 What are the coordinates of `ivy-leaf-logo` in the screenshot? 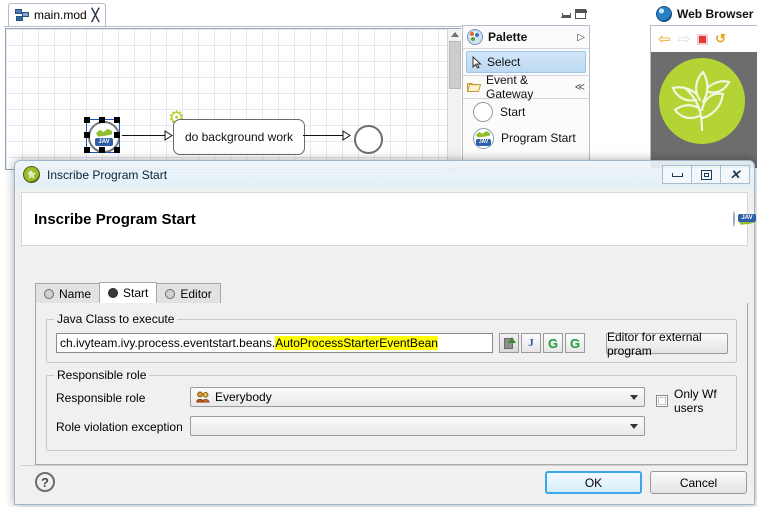 It's located at (702, 101).